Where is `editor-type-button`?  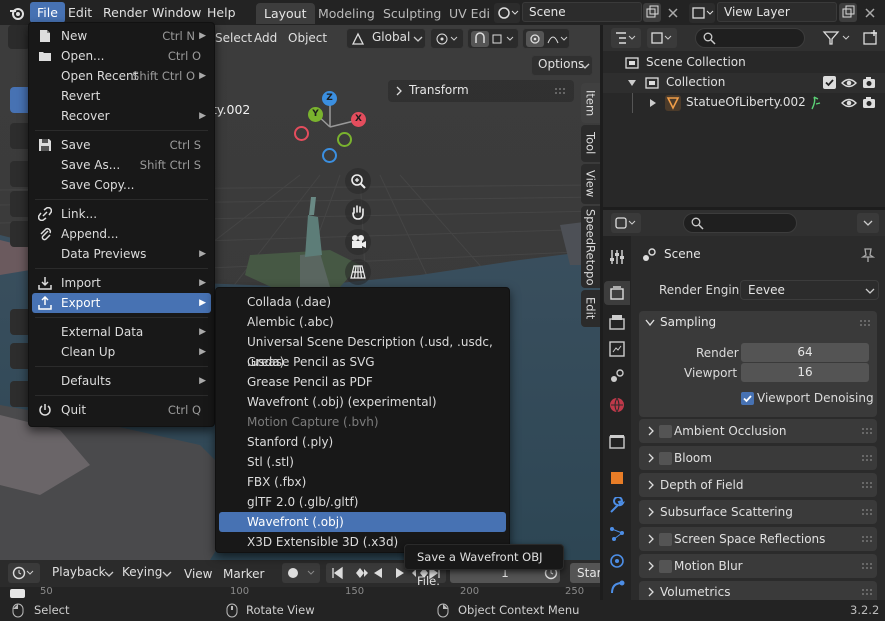 editor-type-button is located at coordinates (19, 37).